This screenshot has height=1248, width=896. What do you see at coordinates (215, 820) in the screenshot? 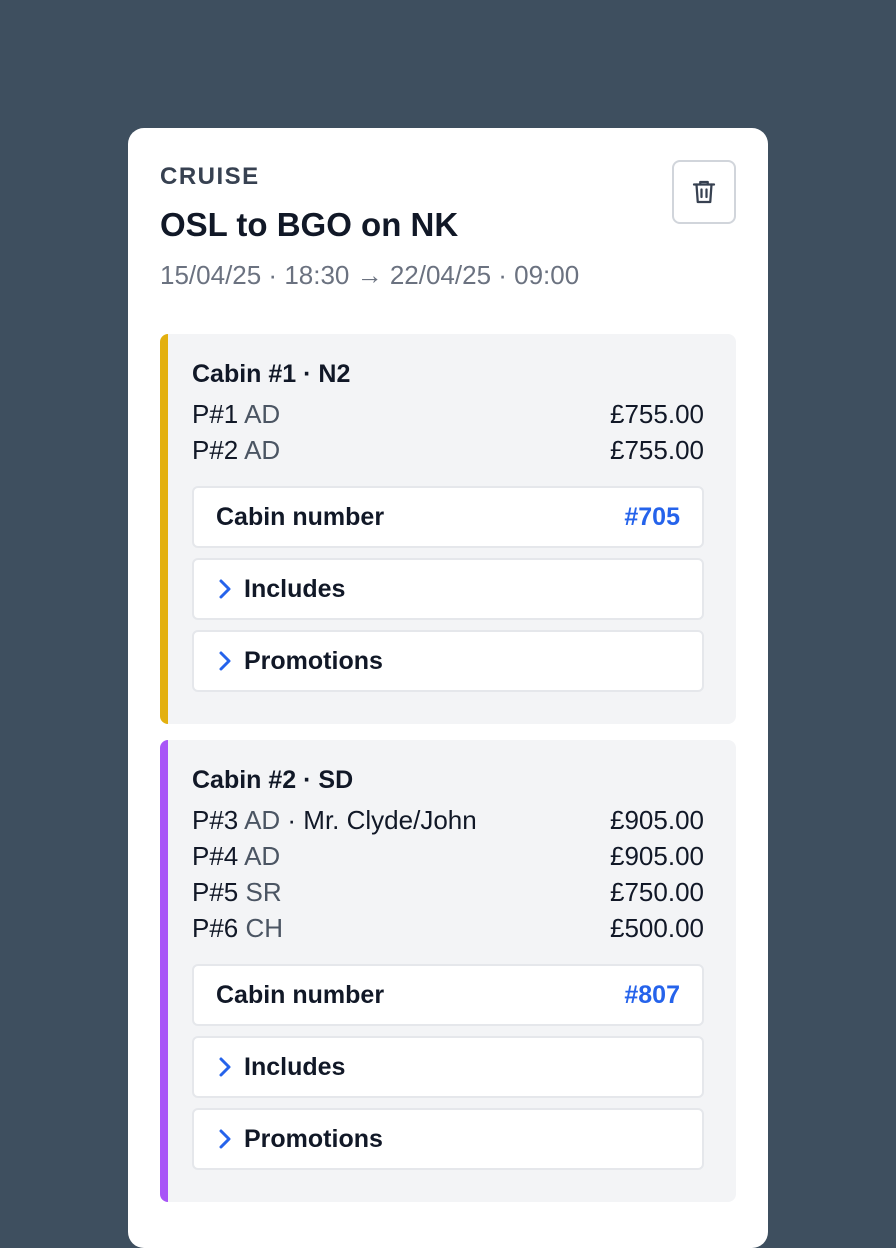
I see `passenger-id: P#3` at bounding box center [215, 820].